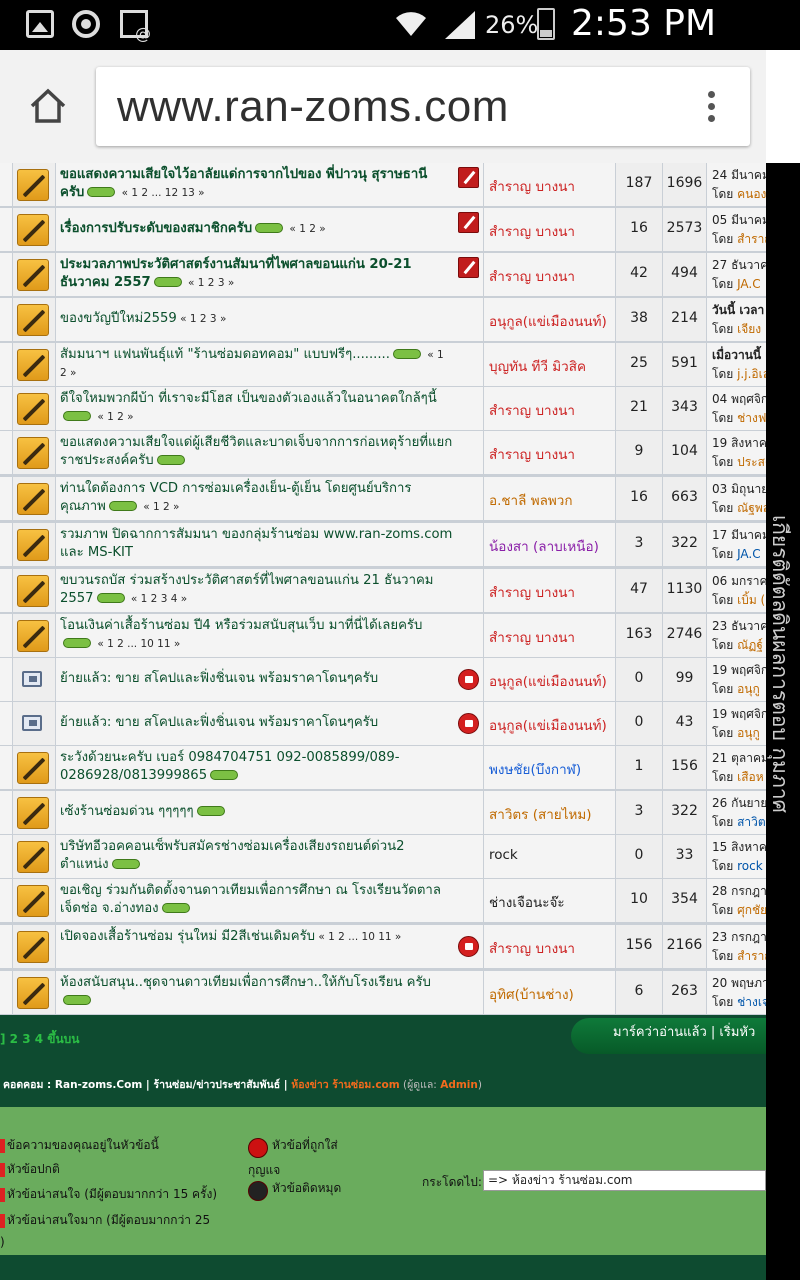  Describe the element at coordinates (751, 462) in the screenshot. I see `last-poster-link: ประสง` at that location.